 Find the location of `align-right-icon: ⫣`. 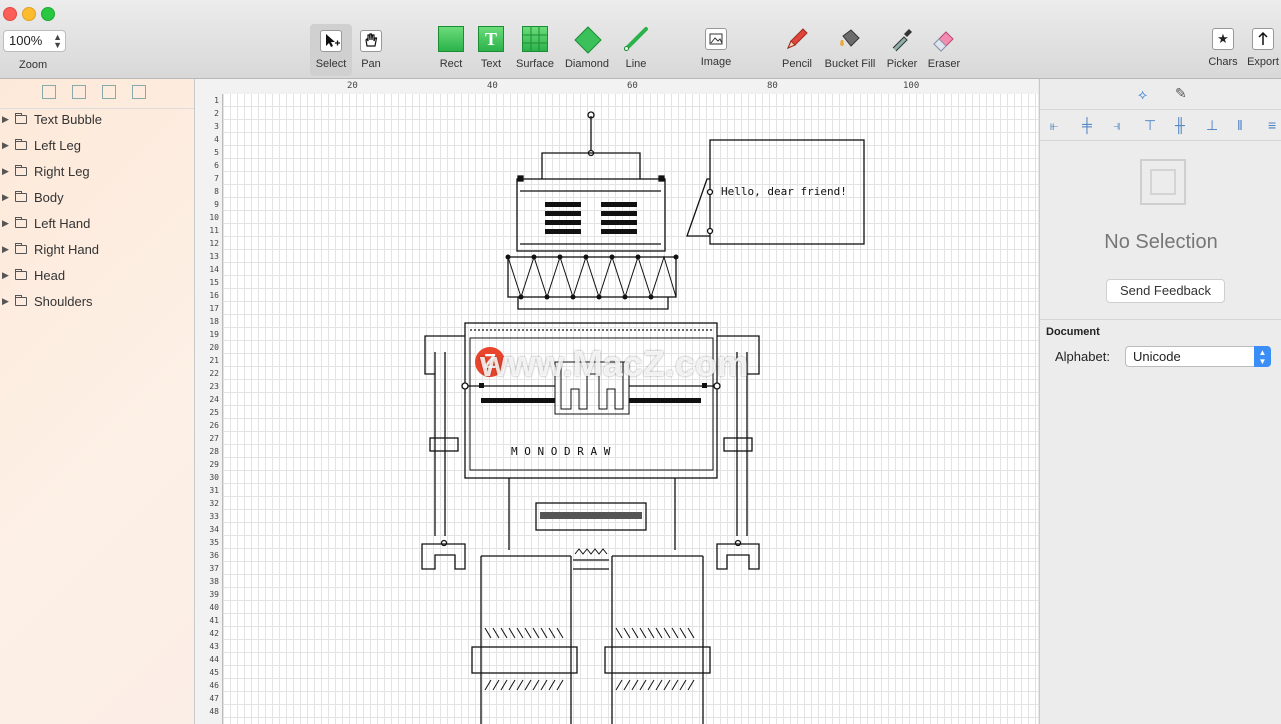

align-right-icon: ⫣ is located at coordinates (1120, 125).